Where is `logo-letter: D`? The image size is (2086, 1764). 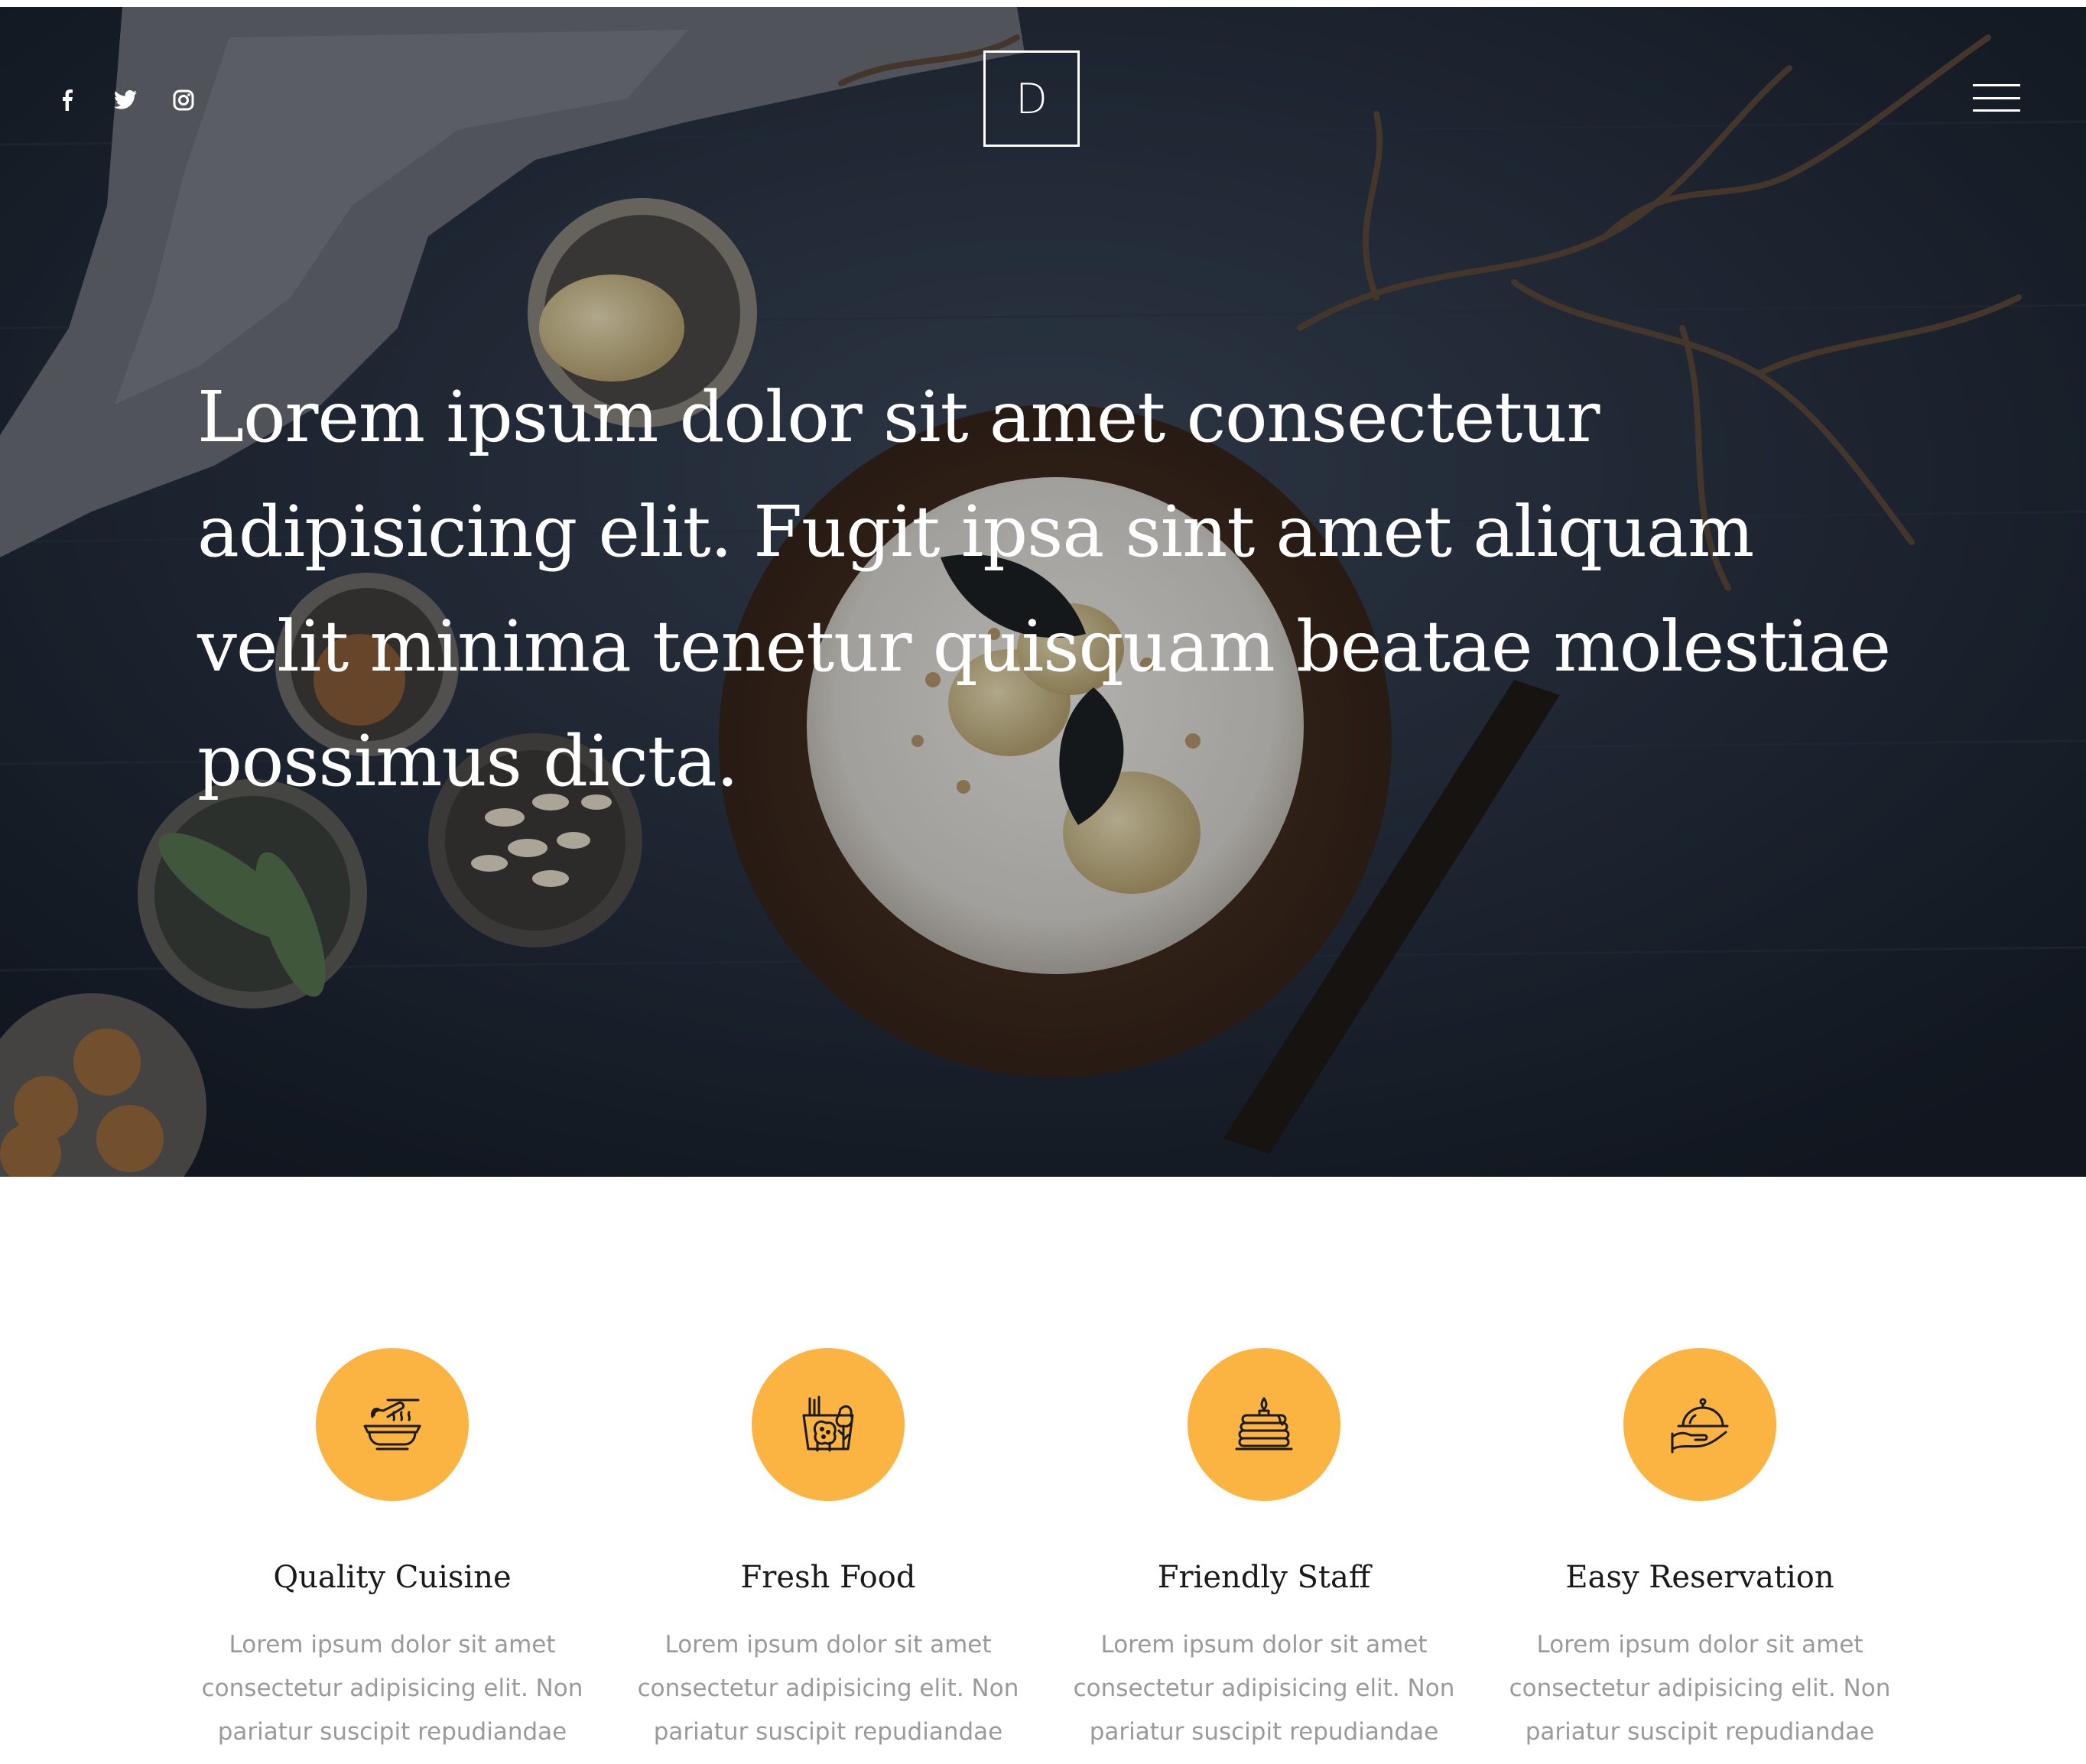 logo-letter: D is located at coordinates (1031, 98).